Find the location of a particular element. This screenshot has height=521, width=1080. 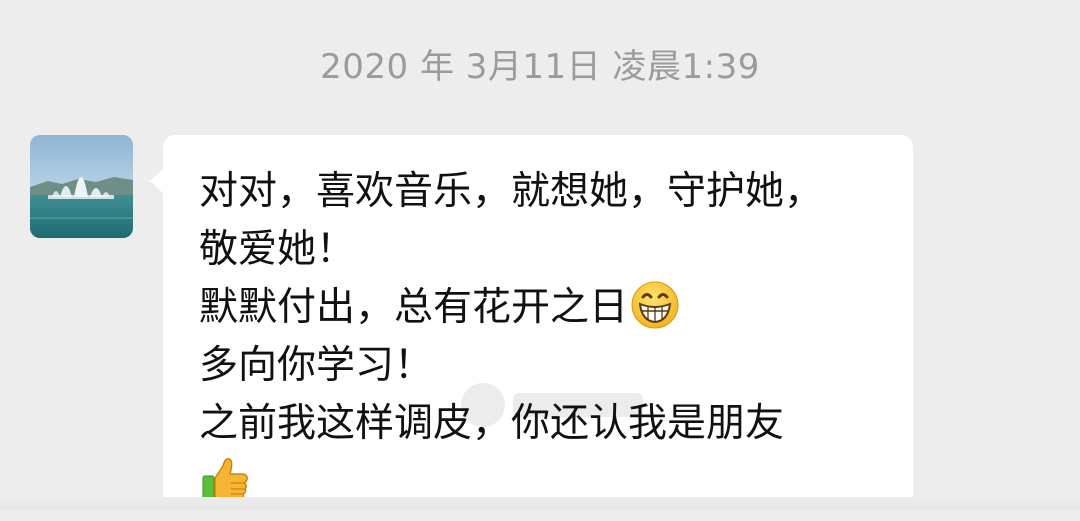

message-timestamp: 2020 年 3月11日 凌晨1:39 is located at coordinates (540, 67).